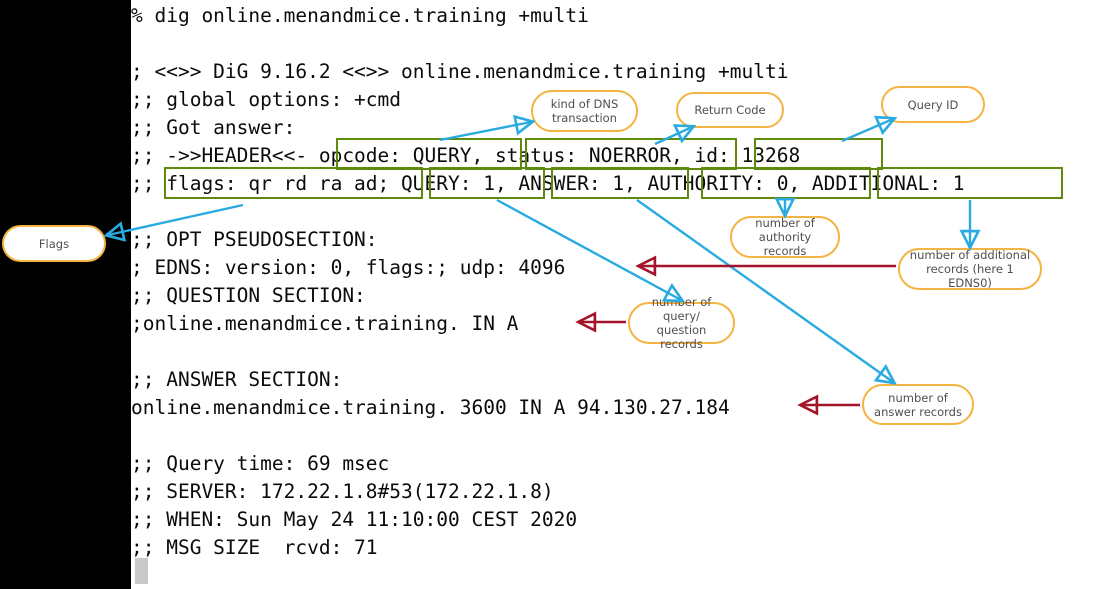 The width and height of the screenshot is (1113, 589). What do you see at coordinates (631, 154) in the screenshot?
I see `highlight-box-status` at bounding box center [631, 154].